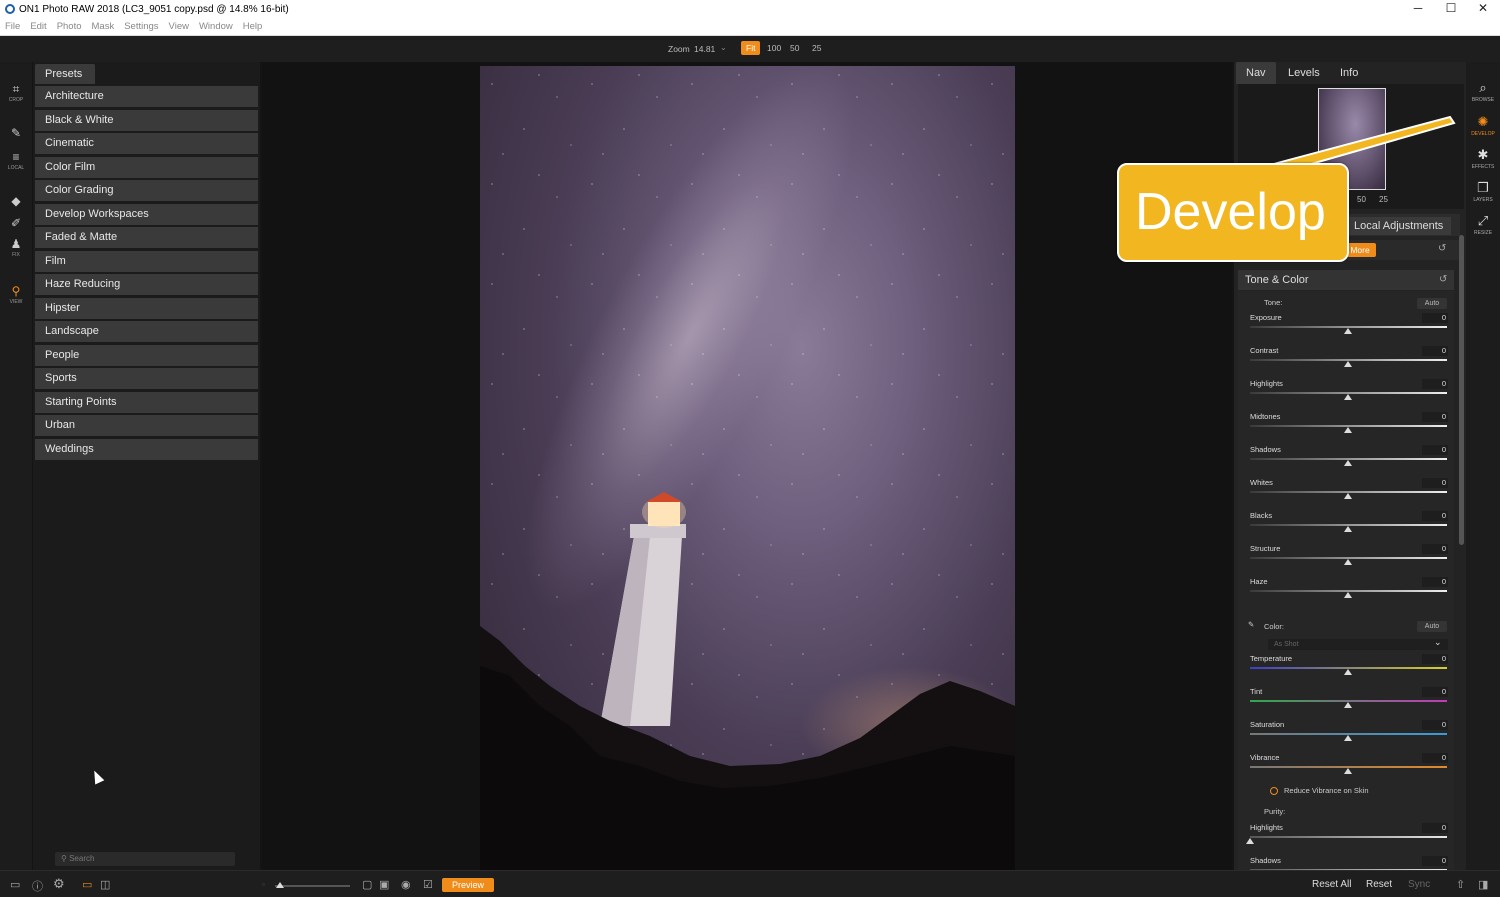 The width and height of the screenshot is (1500, 897). Describe the element at coordinates (16, 294) in the screenshot. I see `view-tool: ⚲ VIEW` at that location.